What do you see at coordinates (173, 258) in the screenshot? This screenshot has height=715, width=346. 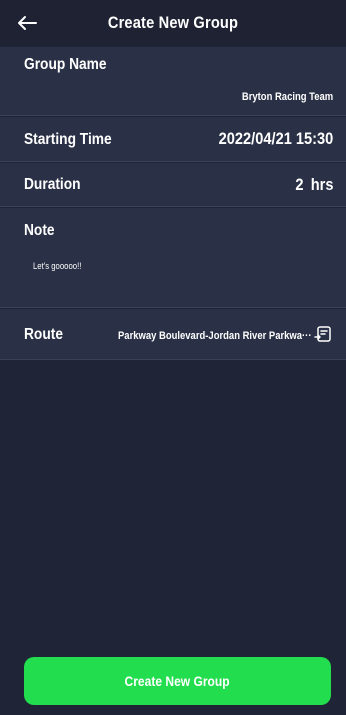 I see `note-field: Note Let's gooooo!!` at bounding box center [173, 258].